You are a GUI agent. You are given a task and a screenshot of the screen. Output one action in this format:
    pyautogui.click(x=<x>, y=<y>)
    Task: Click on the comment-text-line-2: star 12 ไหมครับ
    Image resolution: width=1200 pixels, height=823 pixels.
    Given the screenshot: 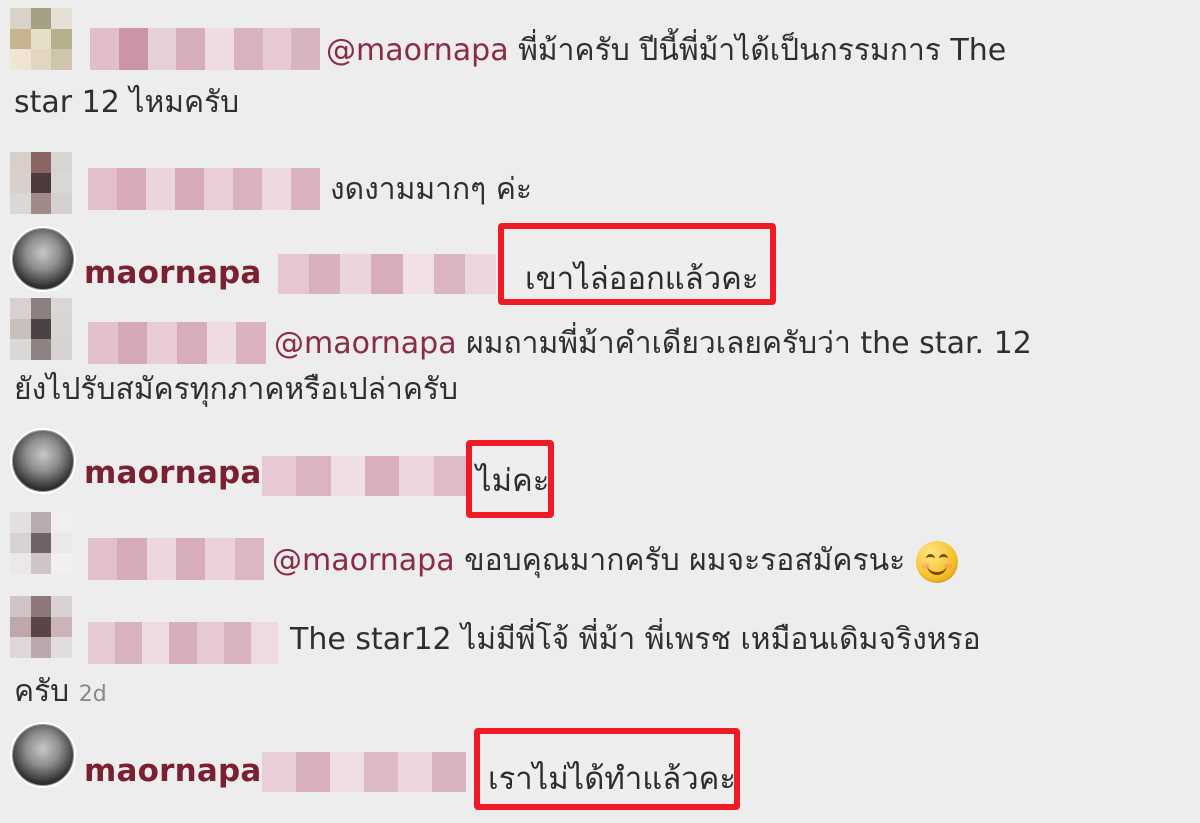 What is the action you would take?
    pyautogui.click(x=127, y=102)
    